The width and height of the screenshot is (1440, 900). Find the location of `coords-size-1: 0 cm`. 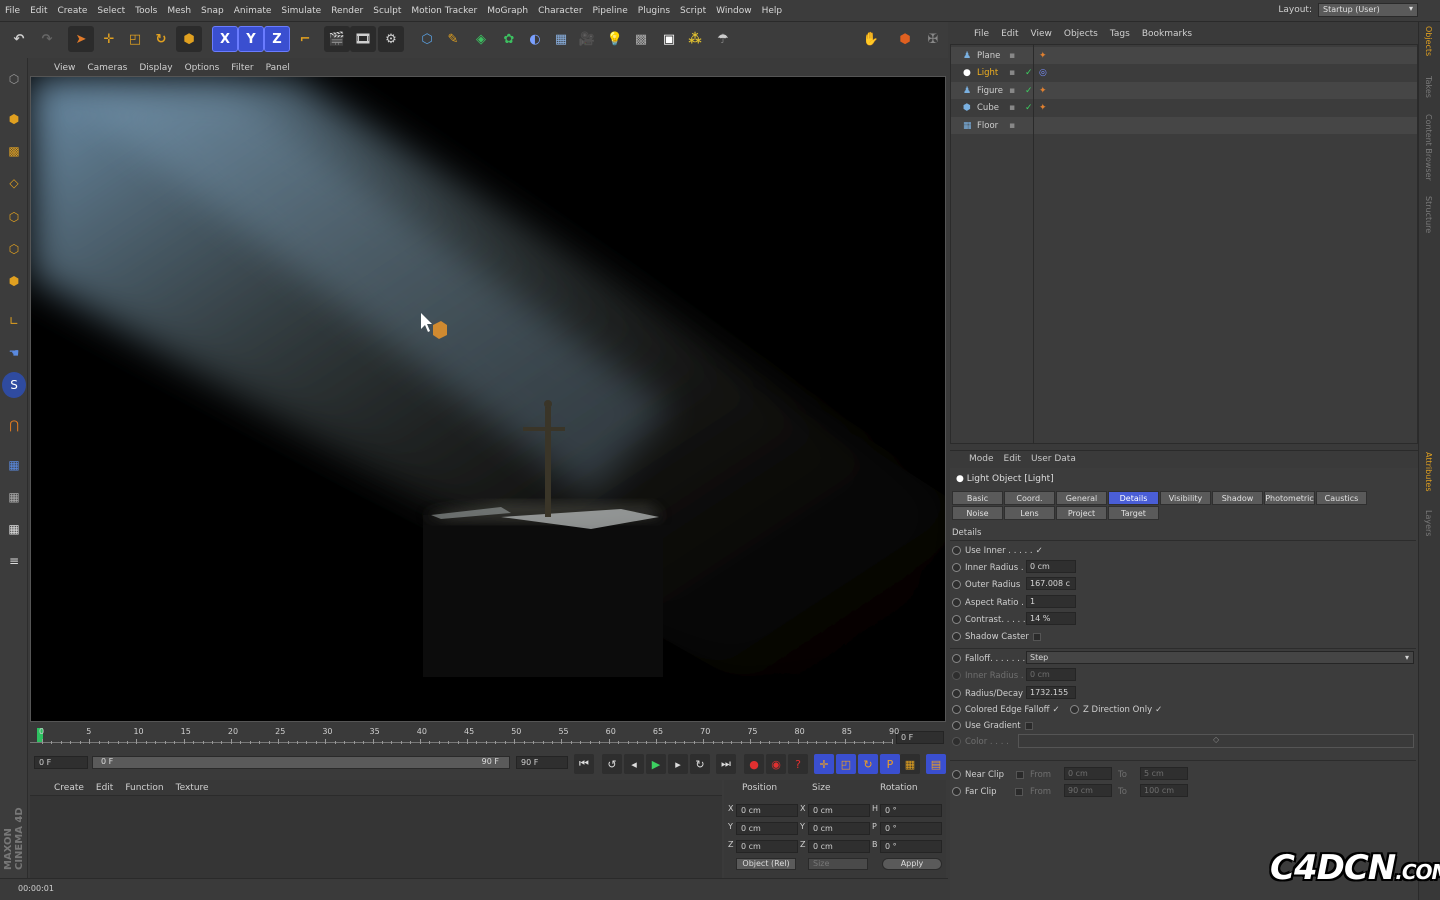

coords-size-1: 0 cm is located at coordinates (839, 828).